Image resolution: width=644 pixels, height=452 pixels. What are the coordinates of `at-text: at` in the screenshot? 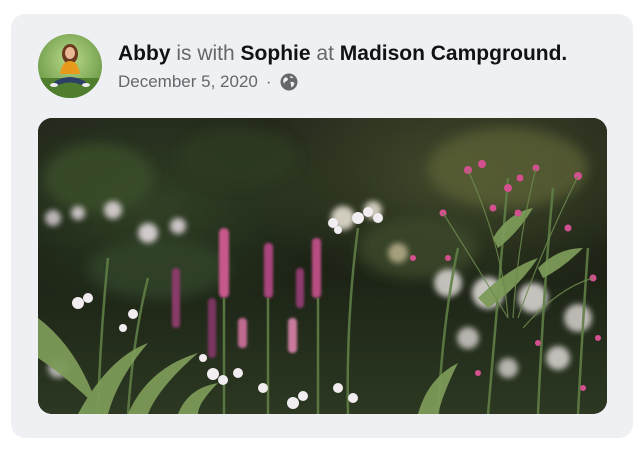 It's located at (325, 53).